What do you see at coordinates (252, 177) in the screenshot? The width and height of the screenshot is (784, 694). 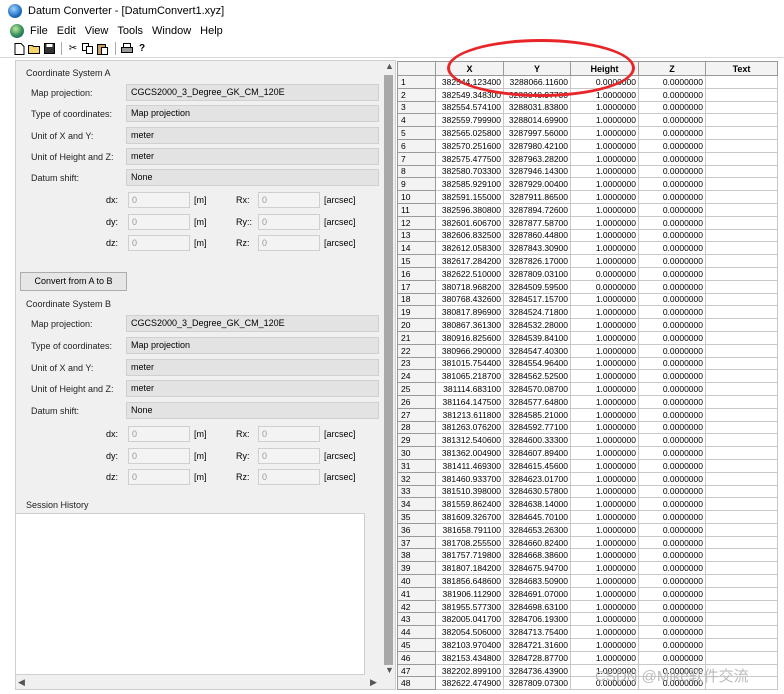 I see `datum-shift-field-a: None` at bounding box center [252, 177].